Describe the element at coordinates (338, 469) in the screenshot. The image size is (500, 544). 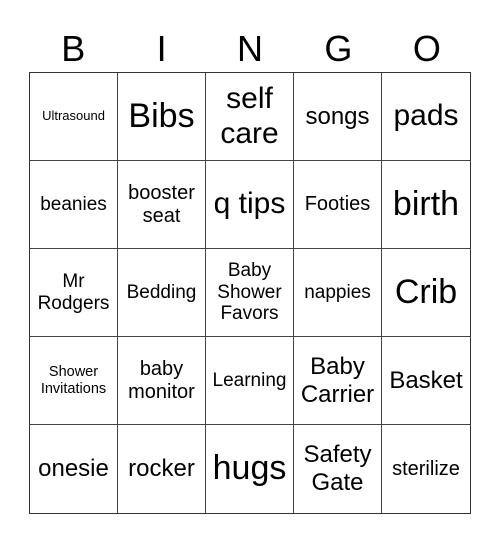
I see `bingo-cell: Safety Gate` at that location.